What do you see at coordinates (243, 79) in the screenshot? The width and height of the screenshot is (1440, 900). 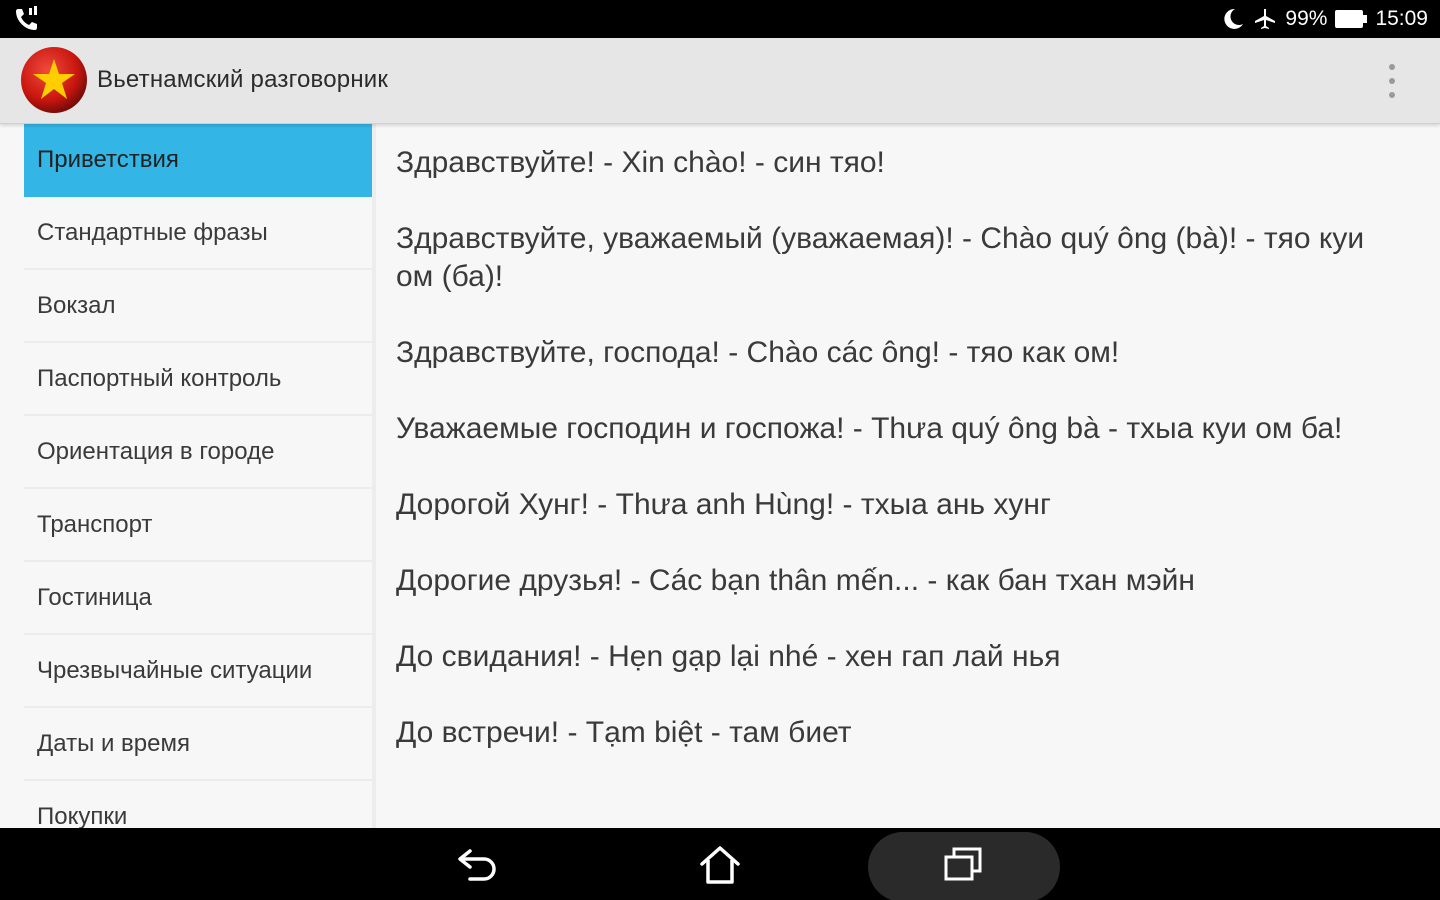 I see `app-title: Вьетнамский разговорник` at bounding box center [243, 79].